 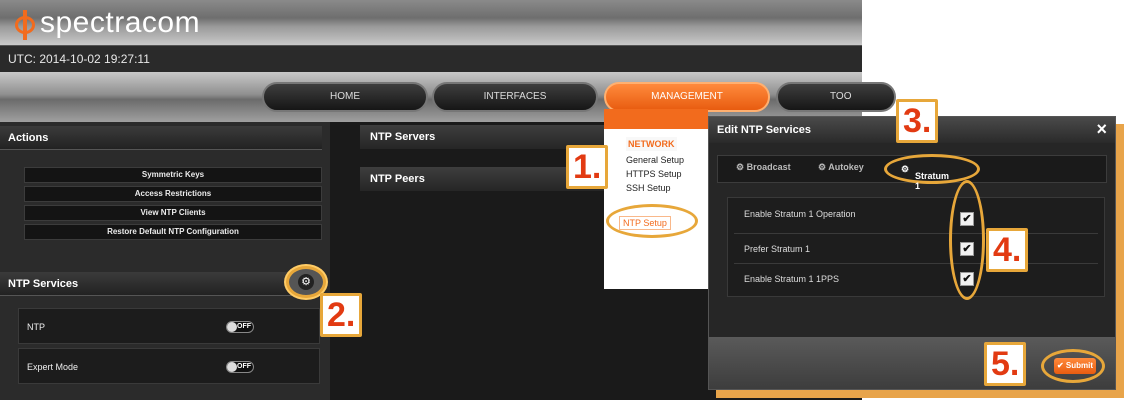 I want to click on option-row: Prefer Stratum 1 ✔, so click(x=916, y=249).